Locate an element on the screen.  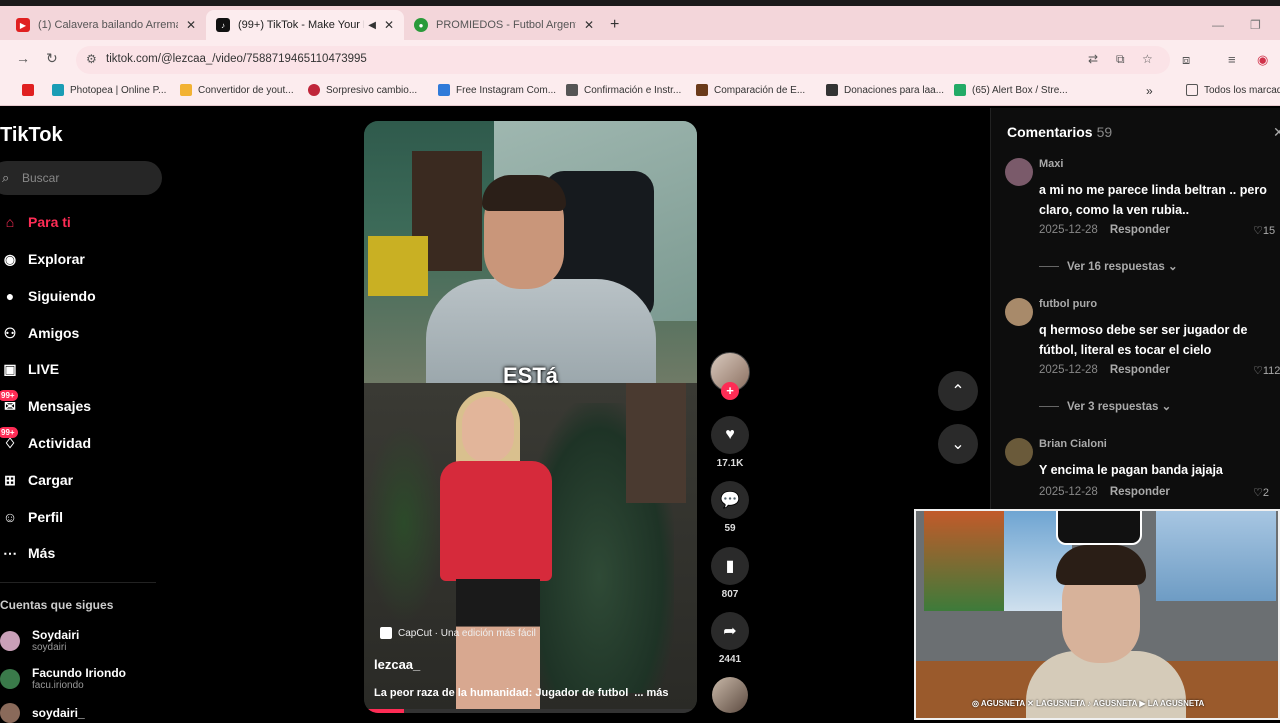
sidebar-item-mensajes: ✉ 99+ Mensajes is located at coordinates (45, 404).